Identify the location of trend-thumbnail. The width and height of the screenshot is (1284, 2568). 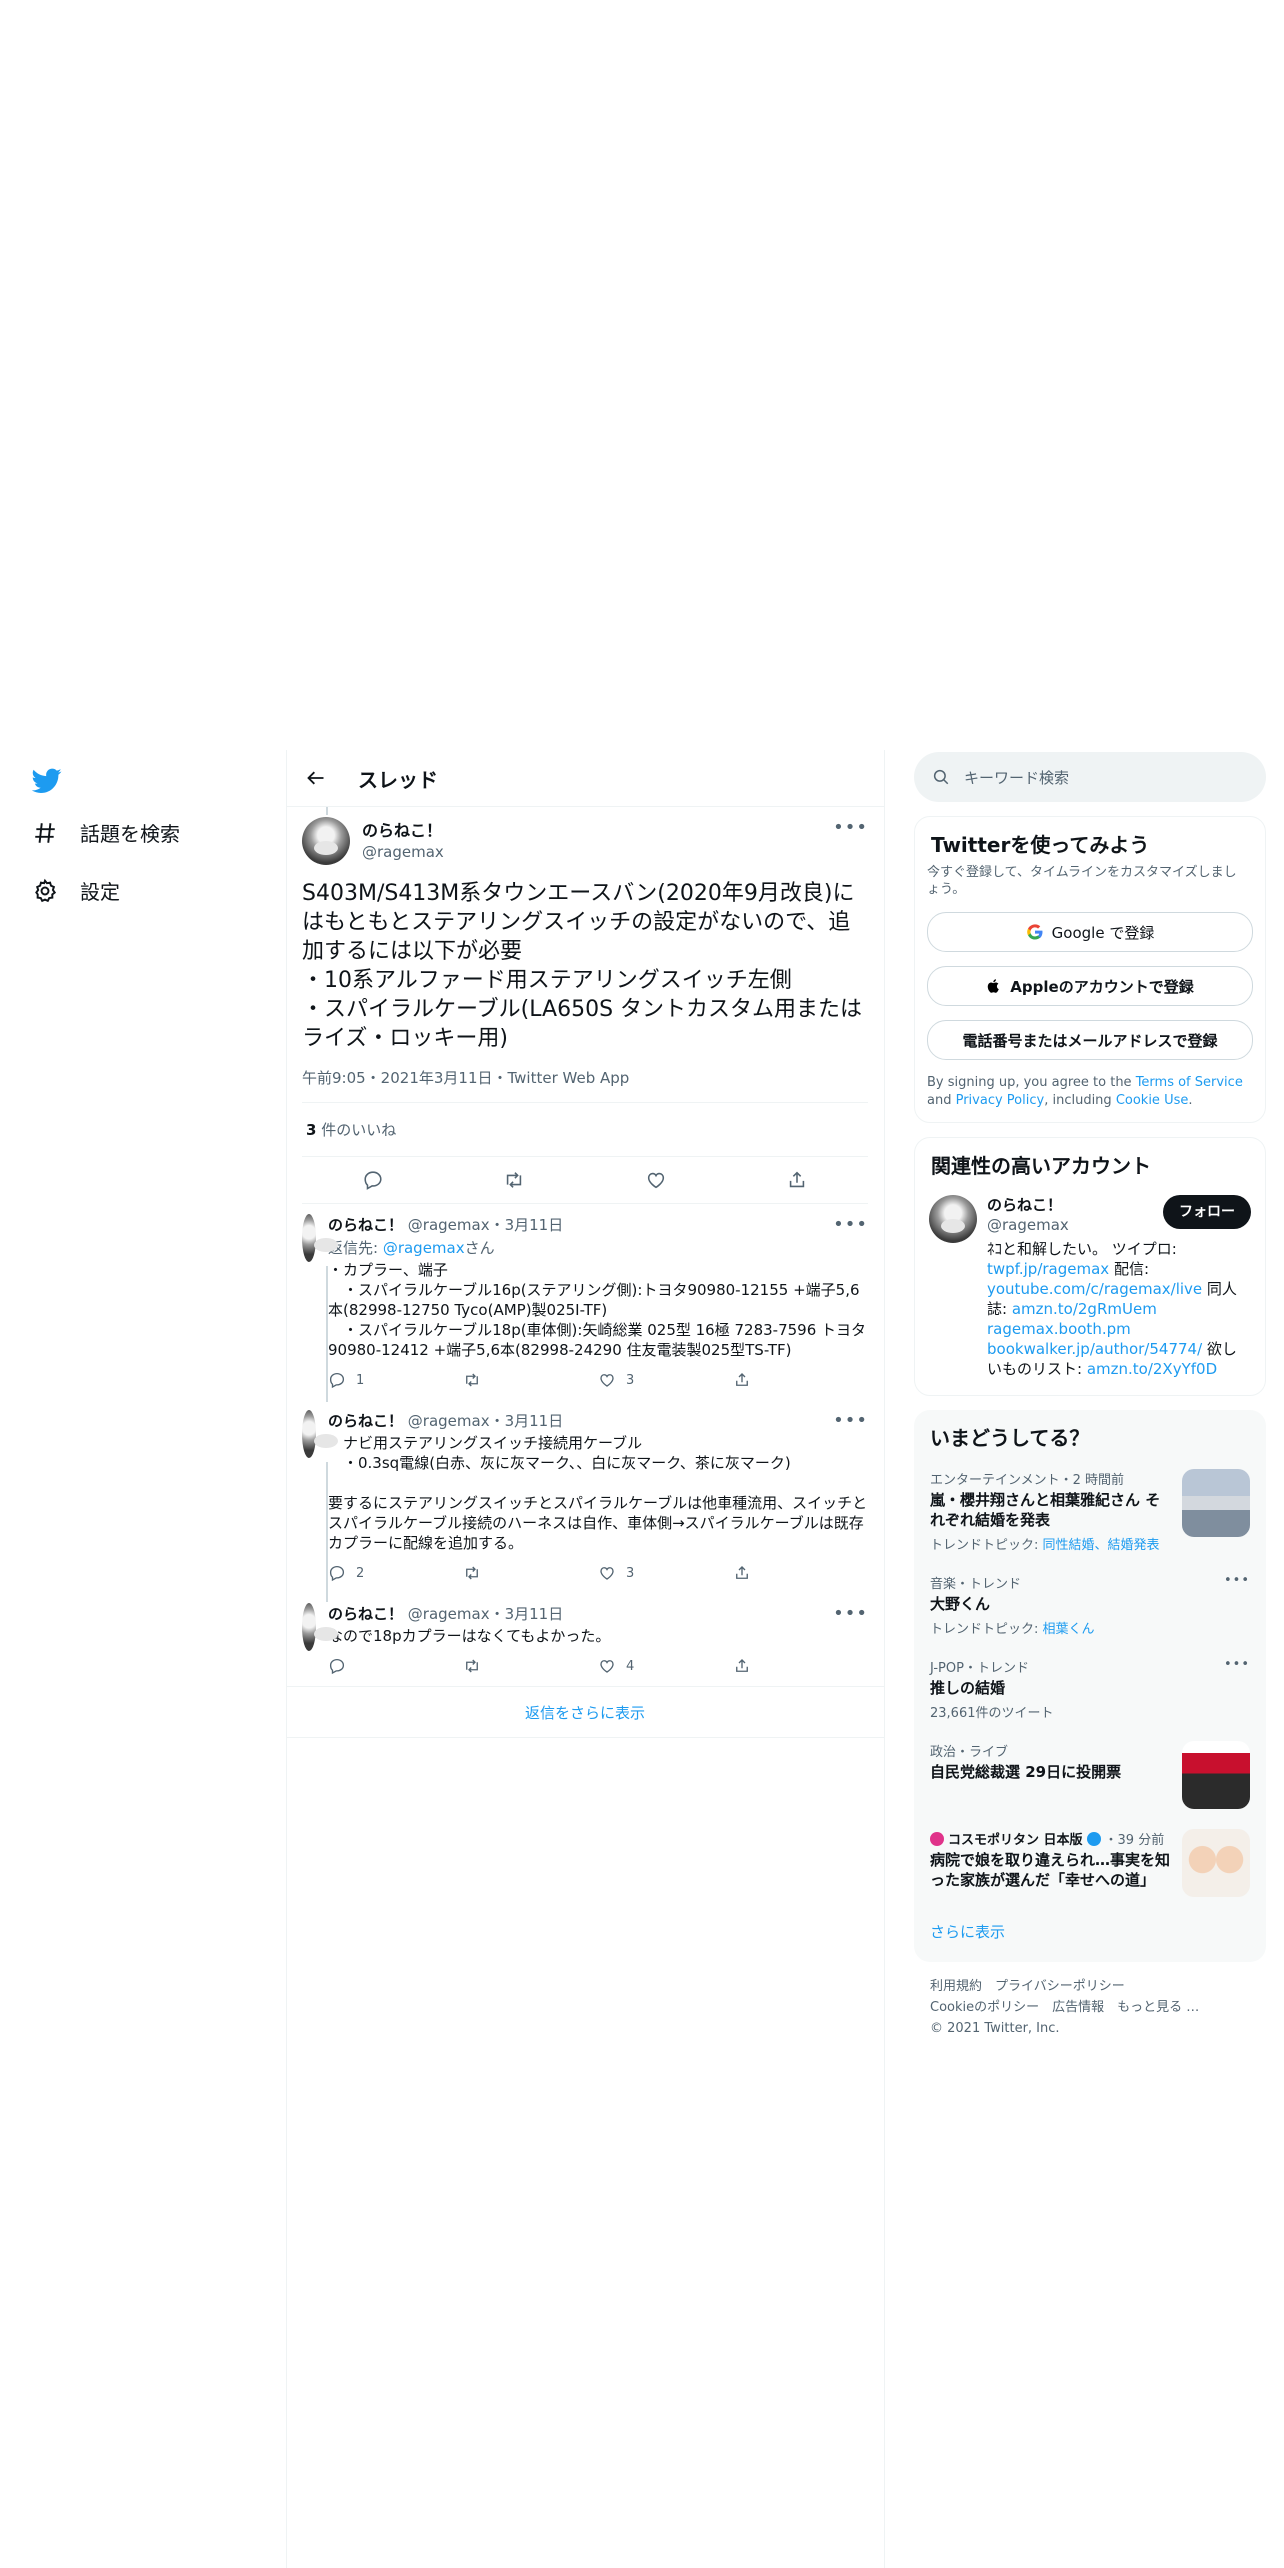
(1216, 1503).